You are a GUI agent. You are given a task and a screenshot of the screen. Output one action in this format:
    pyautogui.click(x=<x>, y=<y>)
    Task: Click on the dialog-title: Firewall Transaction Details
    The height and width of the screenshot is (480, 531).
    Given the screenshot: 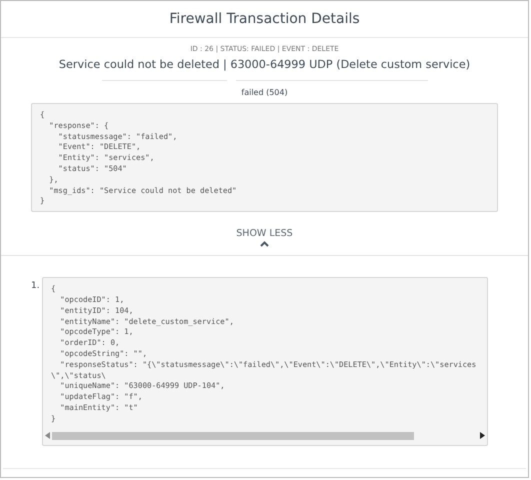 What is the action you would take?
    pyautogui.click(x=264, y=19)
    